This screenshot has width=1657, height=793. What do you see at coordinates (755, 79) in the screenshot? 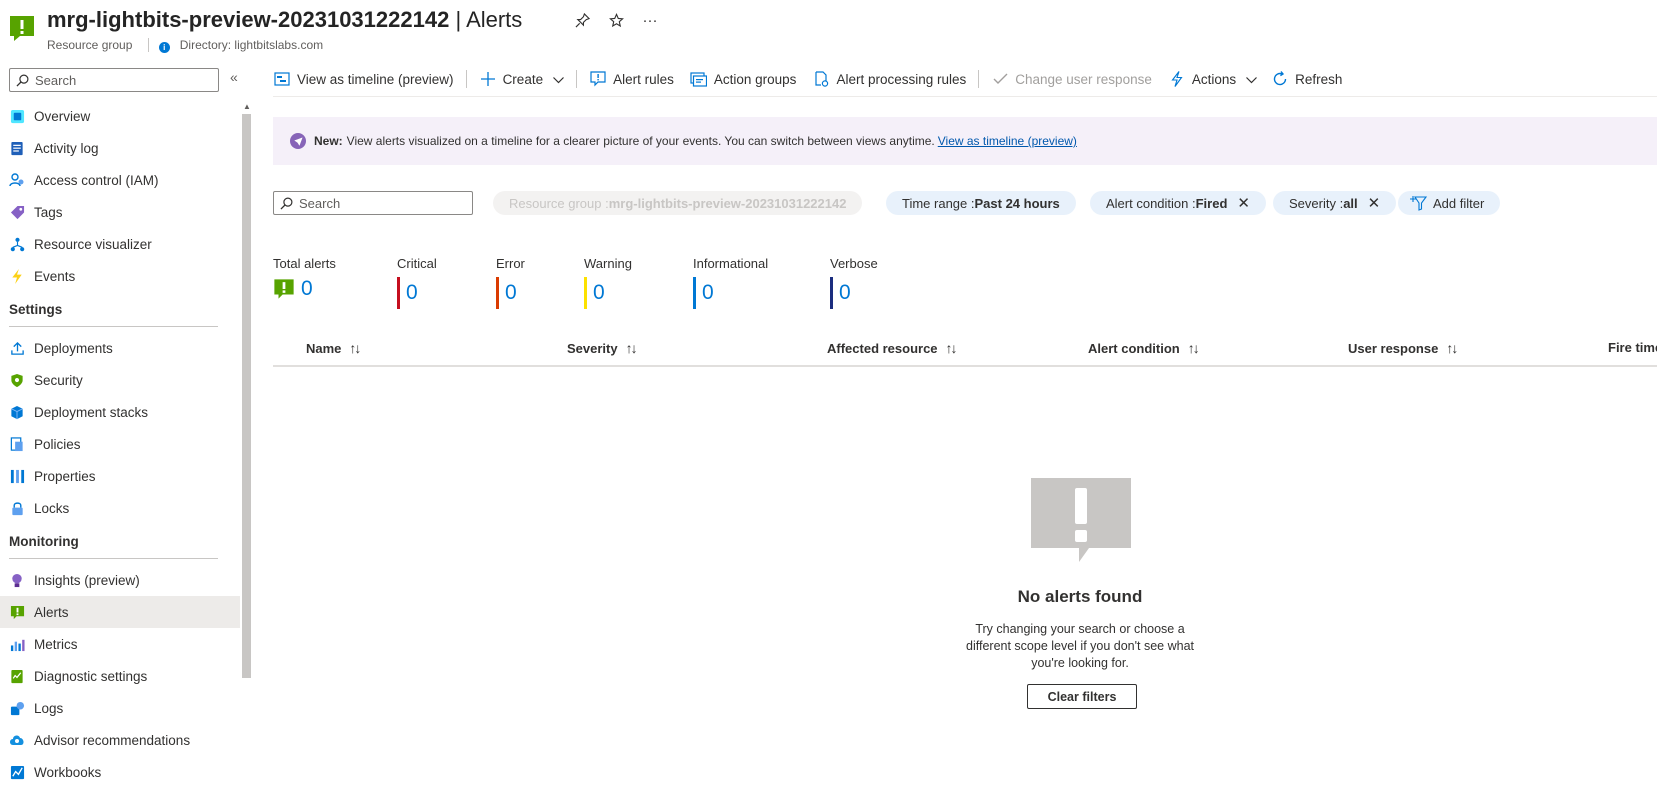
I see `action-groups-label: Action groups` at bounding box center [755, 79].